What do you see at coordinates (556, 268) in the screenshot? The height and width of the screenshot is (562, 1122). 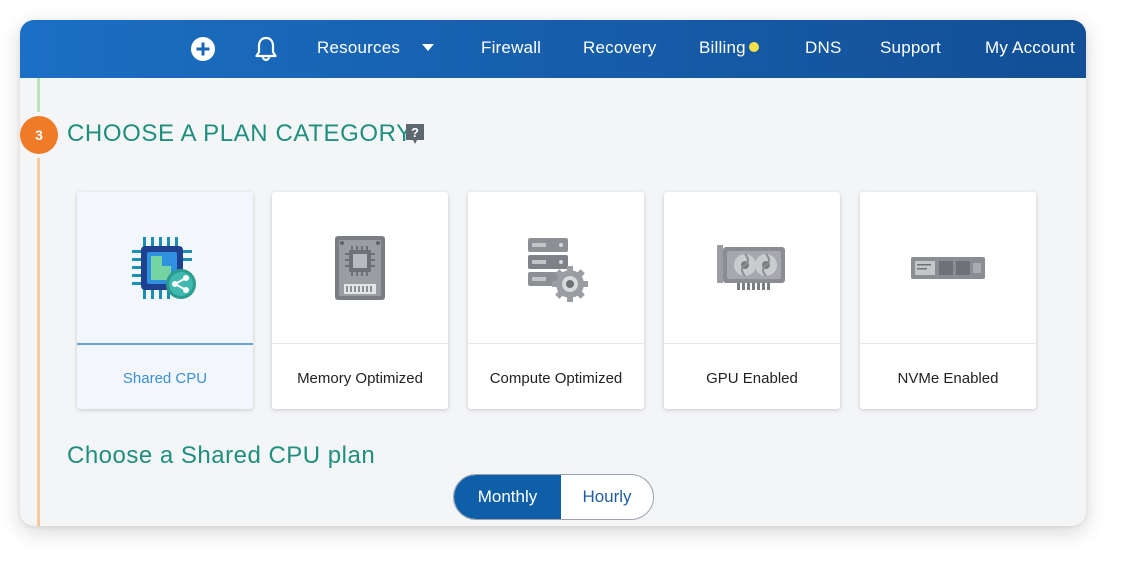 I see `server-gear-icon` at bounding box center [556, 268].